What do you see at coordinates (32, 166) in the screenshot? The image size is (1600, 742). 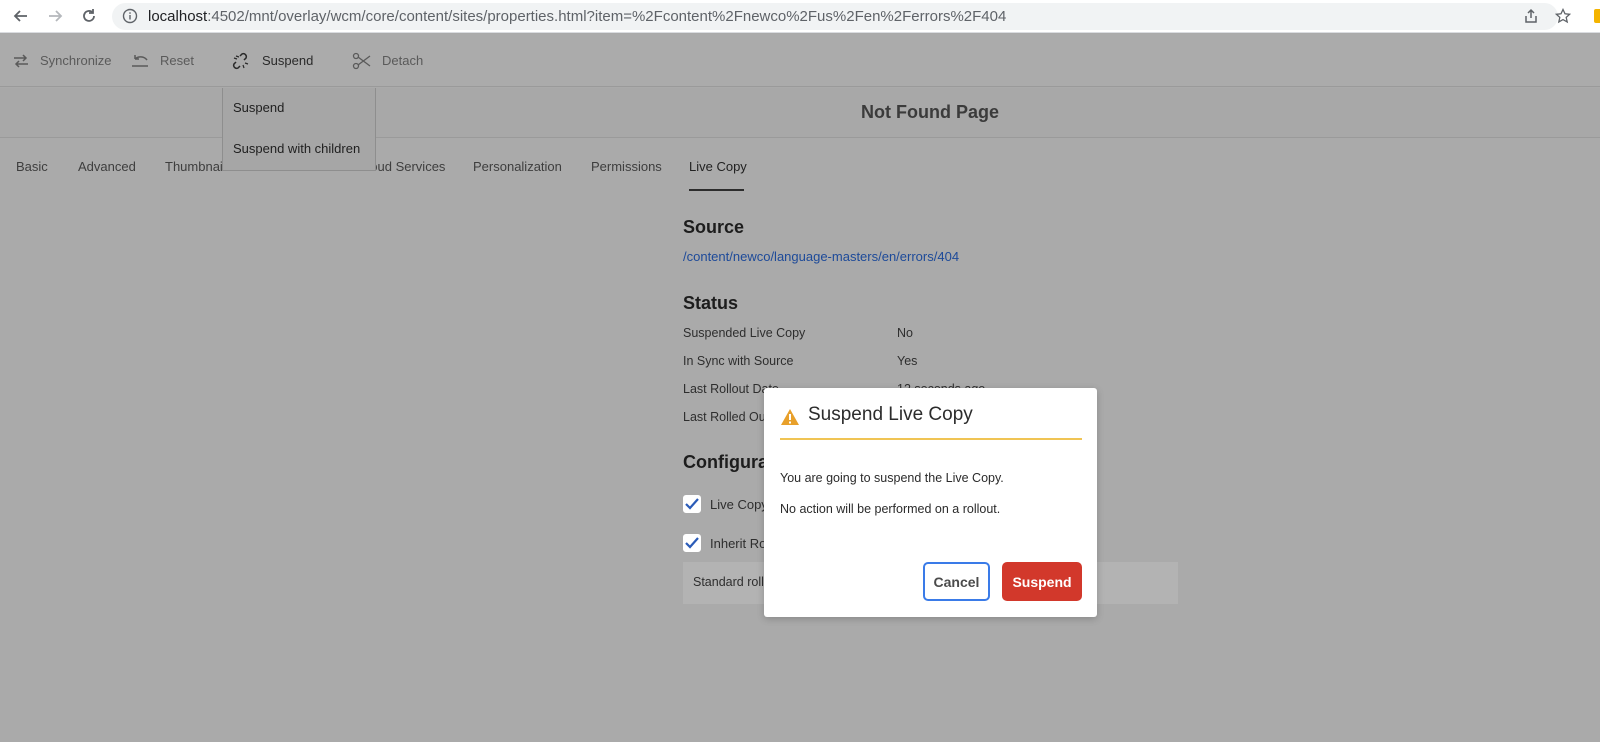 I see `tab-basic: Basic` at bounding box center [32, 166].